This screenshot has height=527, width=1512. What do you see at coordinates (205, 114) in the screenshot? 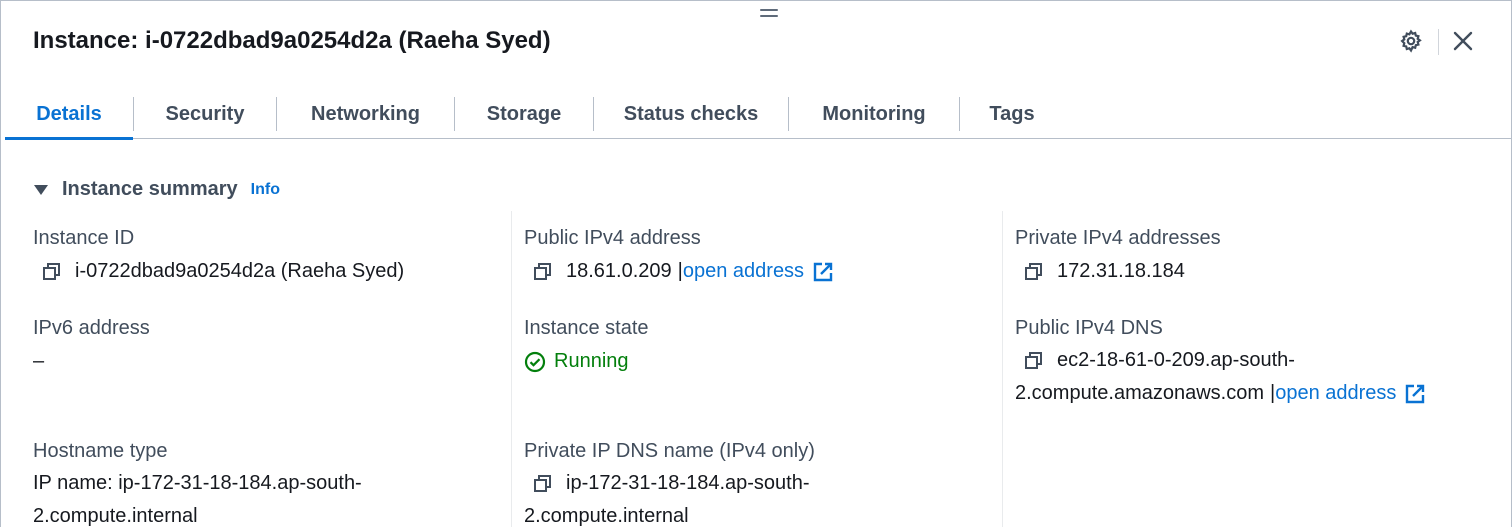
I see `tab-security: Security` at bounding box center [205, 114].